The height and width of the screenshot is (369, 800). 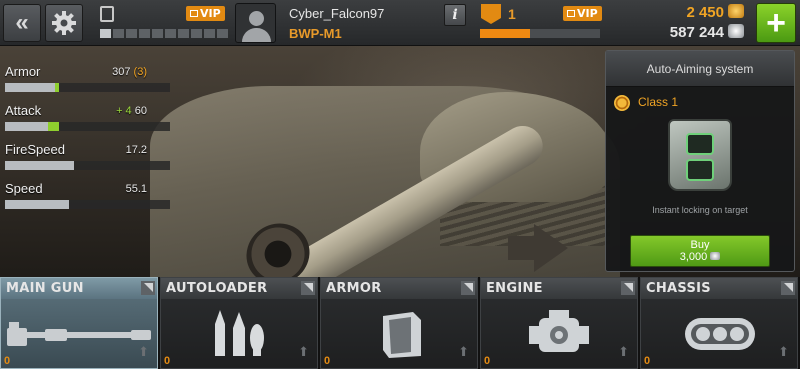 What do you see at coordinates (693, 257) in the screenshot?
I see `price: 3,000` at bounding box center [693, 257].